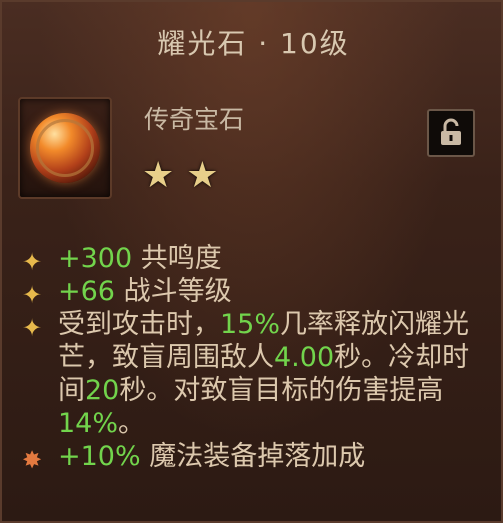 This screenshot has height=523, width=503. Describe the element at coordinates (132, 423) in the screenshot. I see `effect-text: 。` at that location.